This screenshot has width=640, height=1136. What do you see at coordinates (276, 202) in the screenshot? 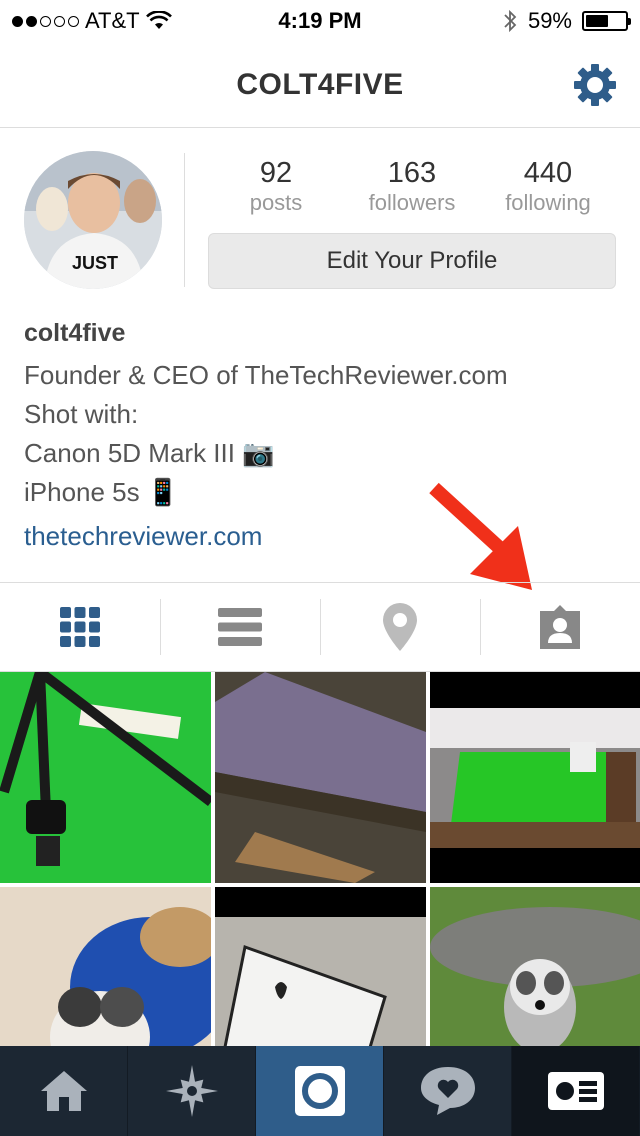
I see `posts-label: posts` at bounding box center [276, 202].